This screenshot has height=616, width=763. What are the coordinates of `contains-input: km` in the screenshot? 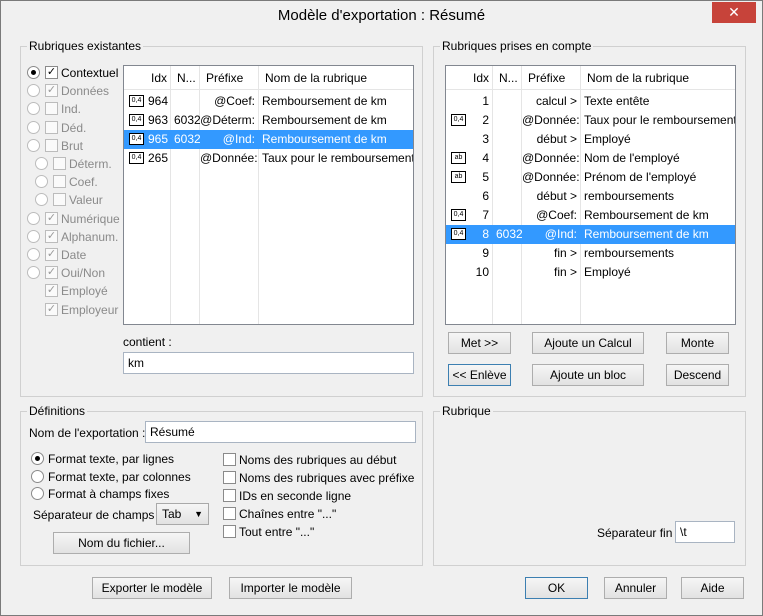 It's located at (268, 363).